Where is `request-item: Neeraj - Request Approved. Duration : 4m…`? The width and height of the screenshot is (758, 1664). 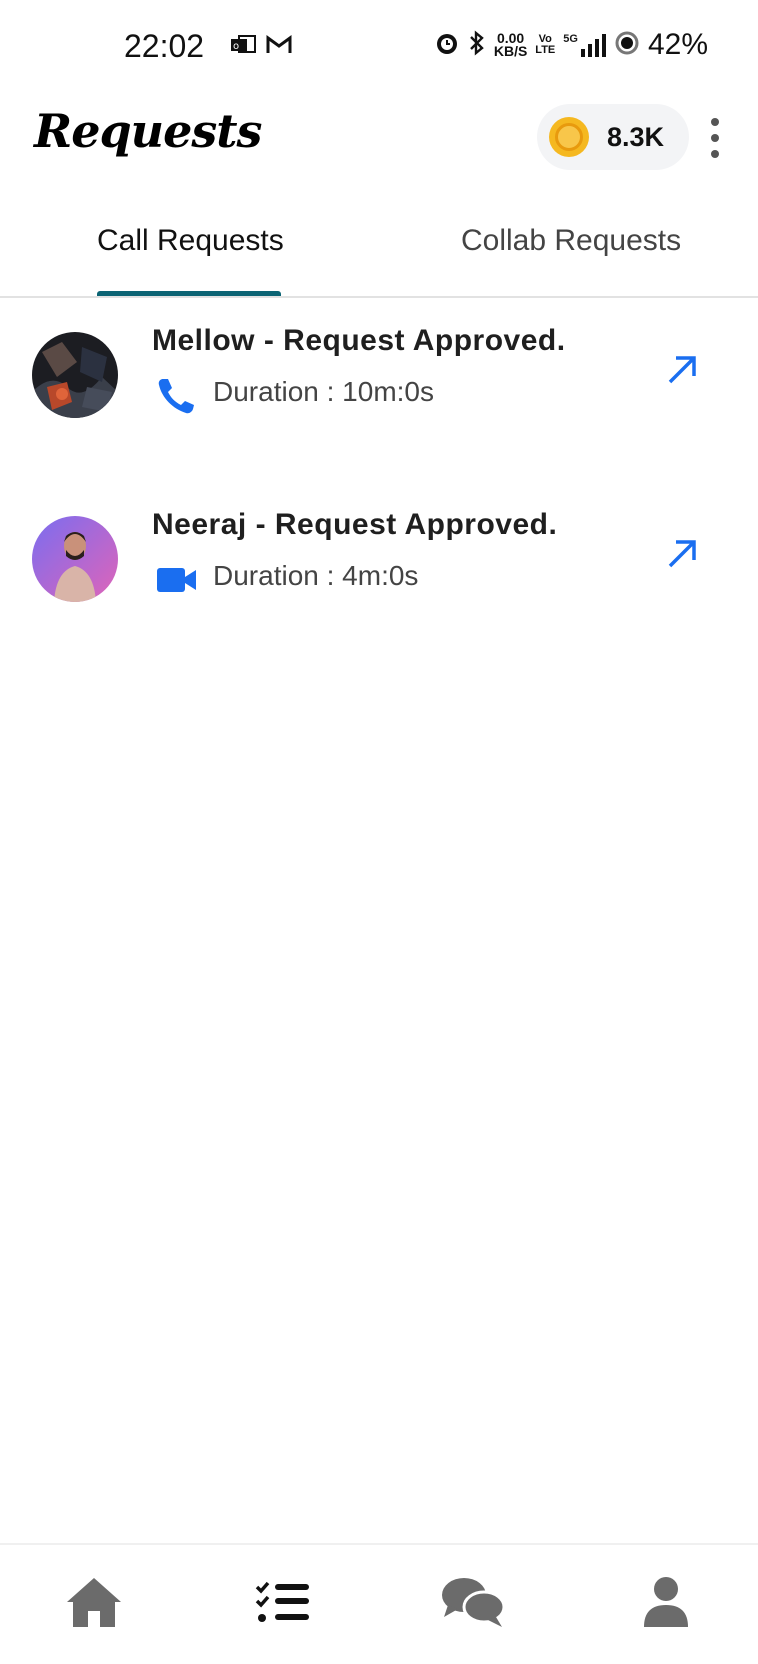
request-item: Neeraj - Request Approved. Duration : 4m… is located at coordinates (379, 552).